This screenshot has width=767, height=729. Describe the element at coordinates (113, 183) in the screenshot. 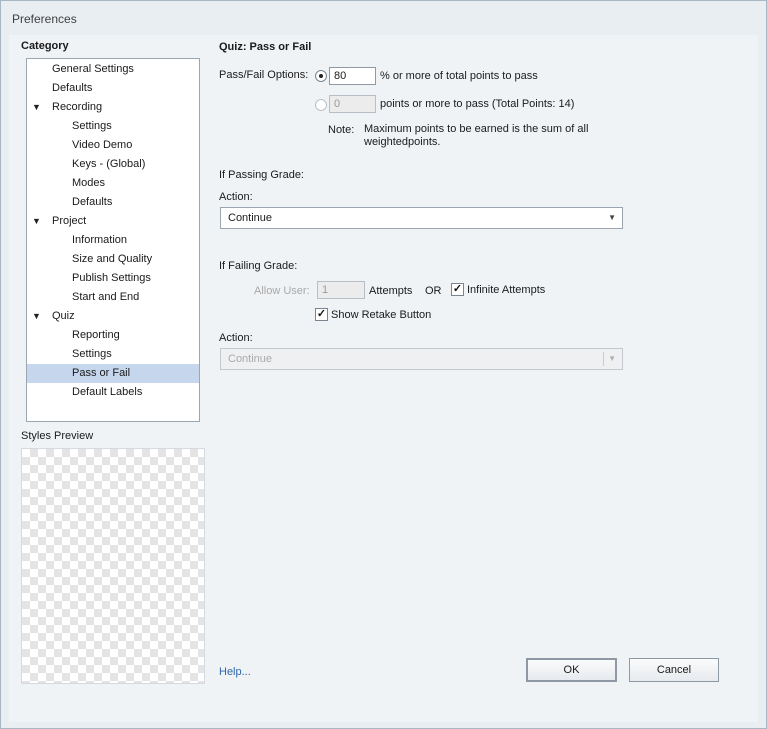

I see `sidebar-item-modes: Modes` at that location.